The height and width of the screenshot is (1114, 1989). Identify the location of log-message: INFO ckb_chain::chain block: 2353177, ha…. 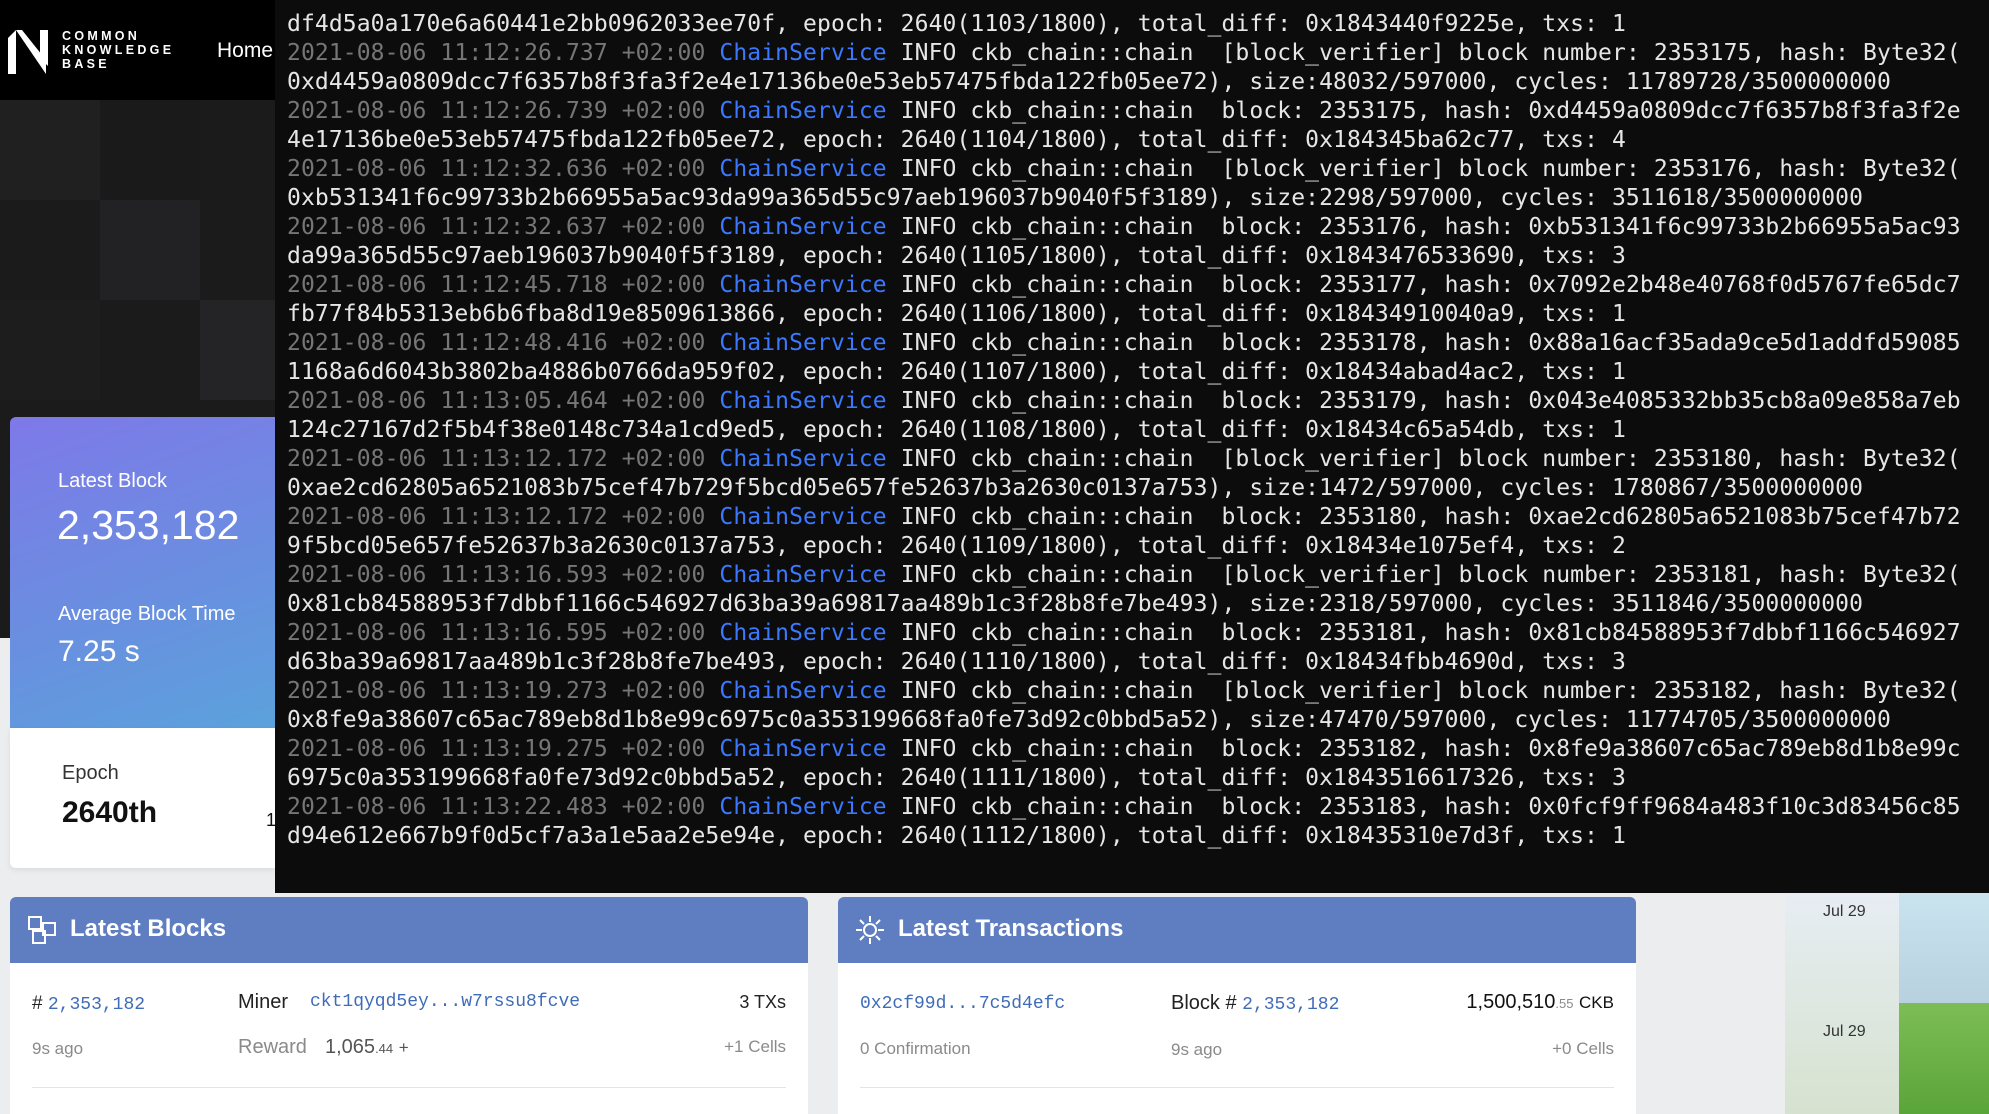
(1423, 285).